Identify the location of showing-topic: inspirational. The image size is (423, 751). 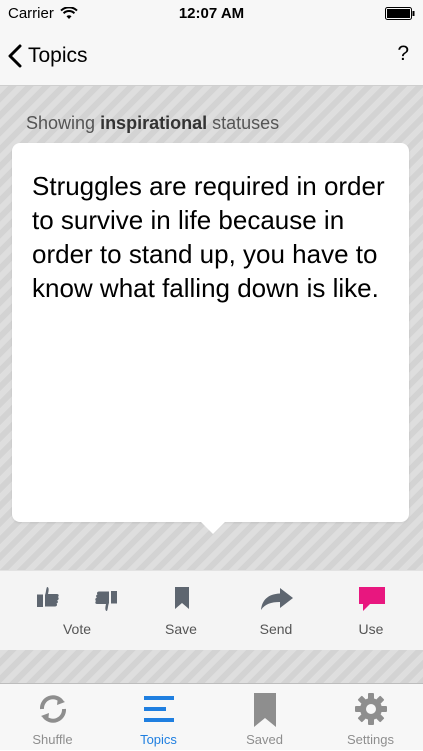
(154, 123).